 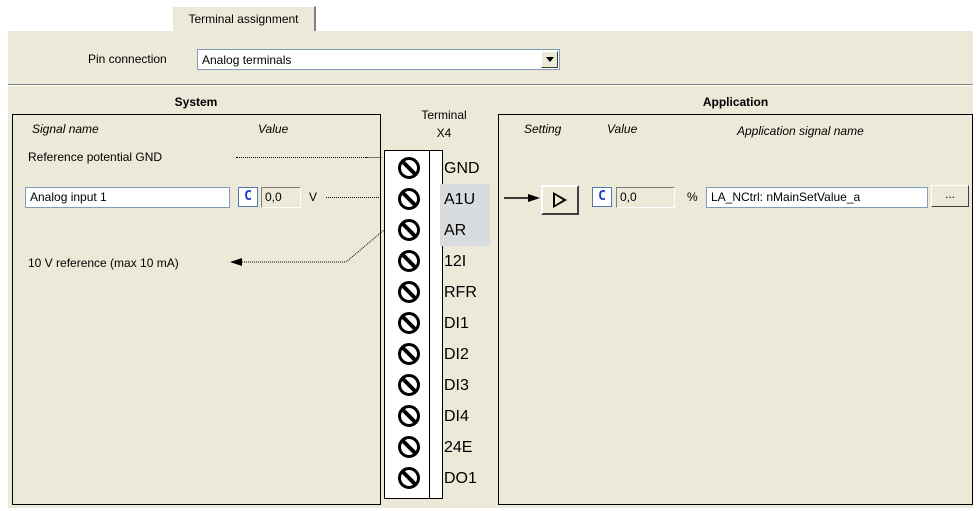 What do you see at coordinates (95, 157) in the screenshot?
I see `signal-reference-gnd: Reference potential GND` at bounding box center [95, 157].